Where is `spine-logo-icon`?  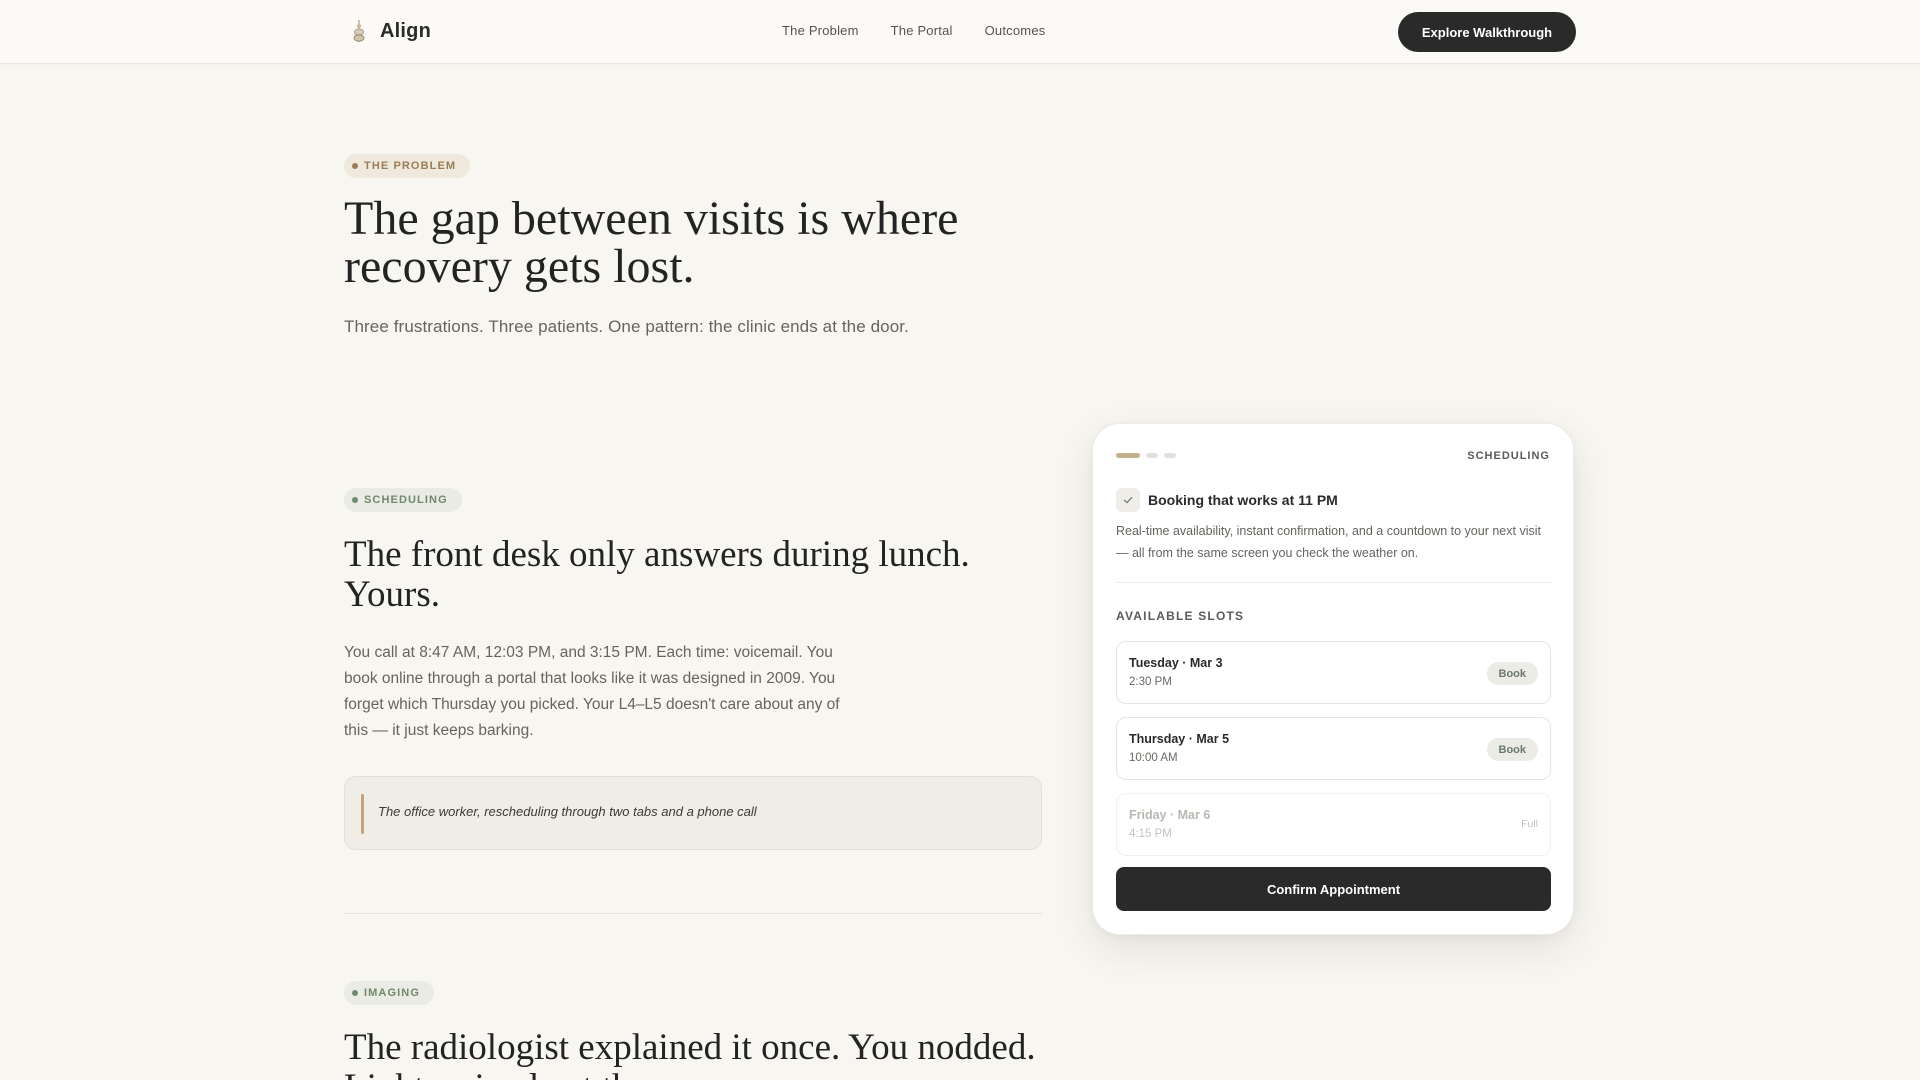
spine-logo-icon is located at coordinates (359, 31).